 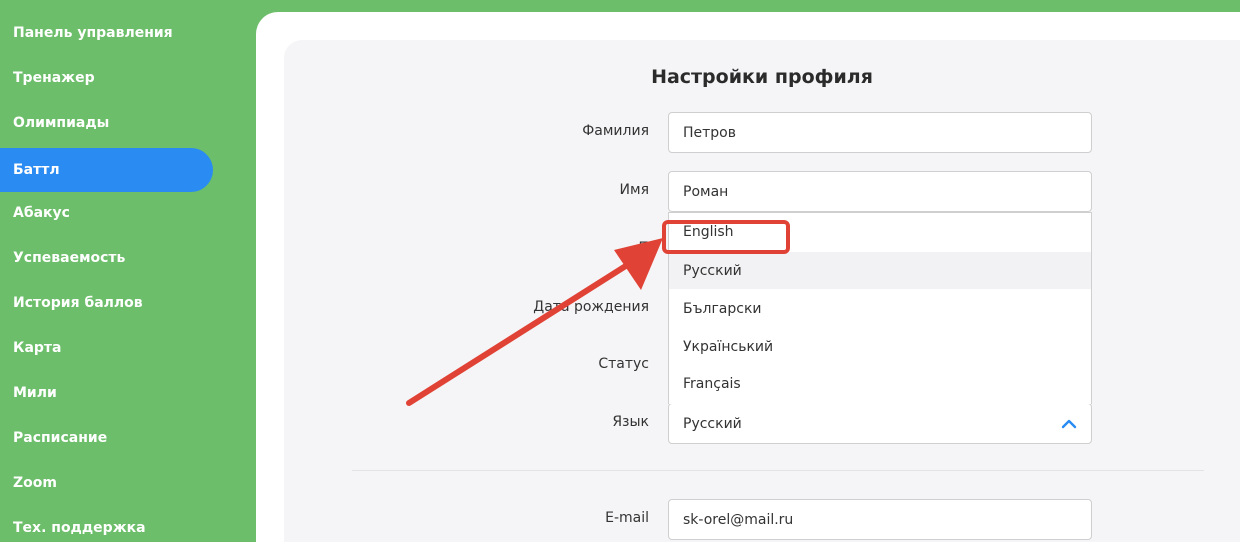 What do you see at coordinates (643, 248) in the screenshot?
I see `gender-label: П` at bounding box center [643, 248].